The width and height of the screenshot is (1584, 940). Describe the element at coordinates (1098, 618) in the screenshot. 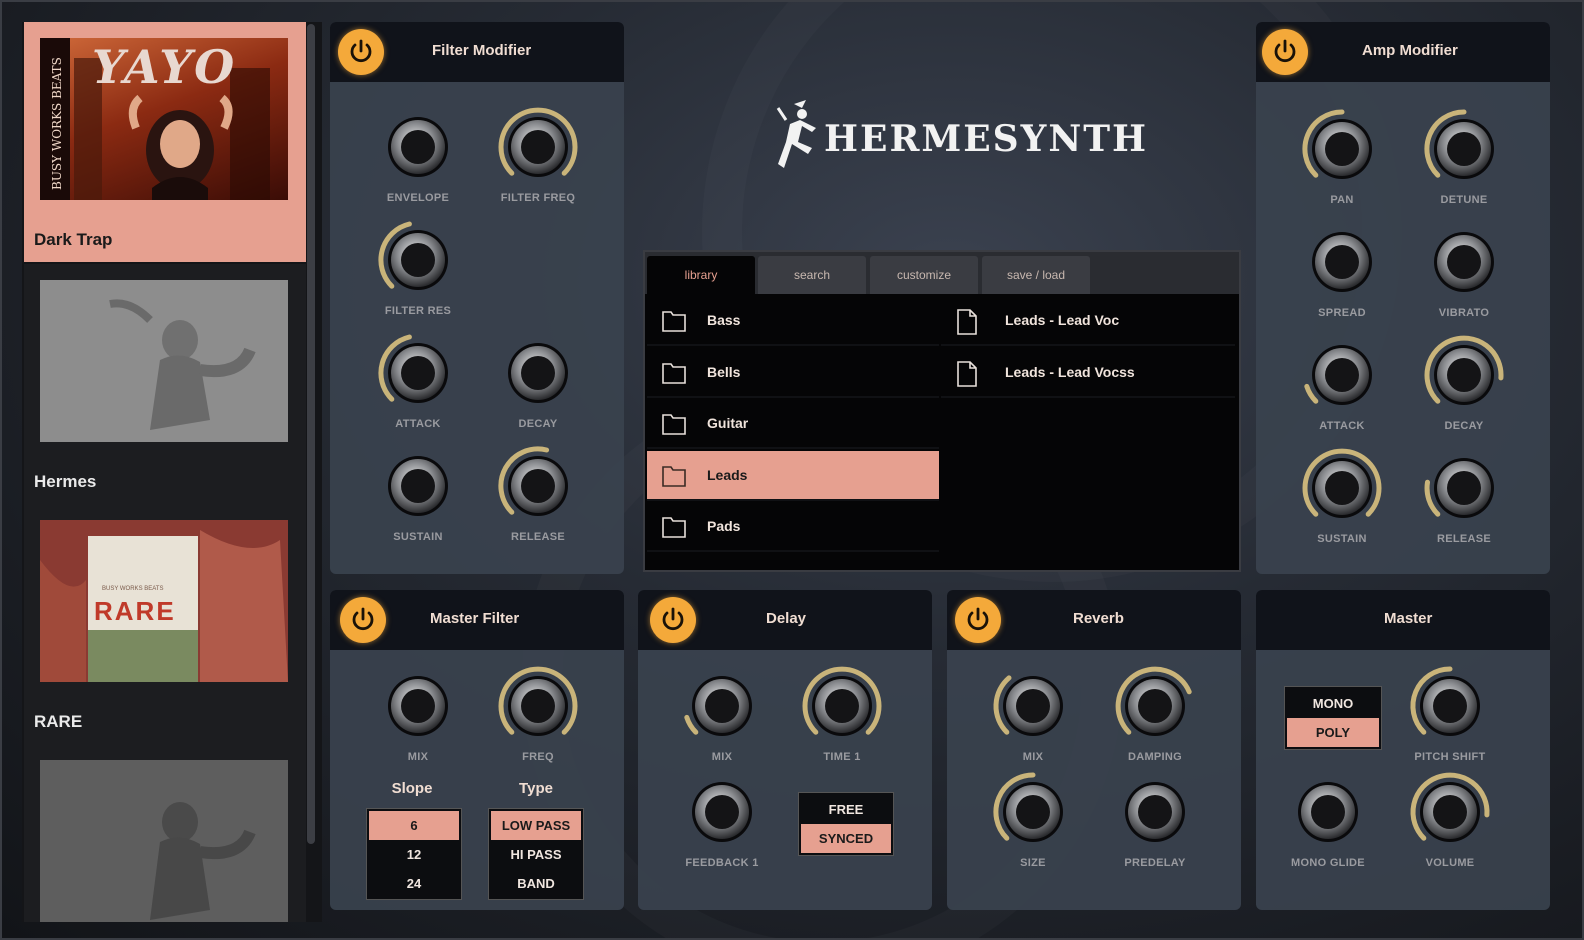

I see `panel-title: Reverb` at that location.